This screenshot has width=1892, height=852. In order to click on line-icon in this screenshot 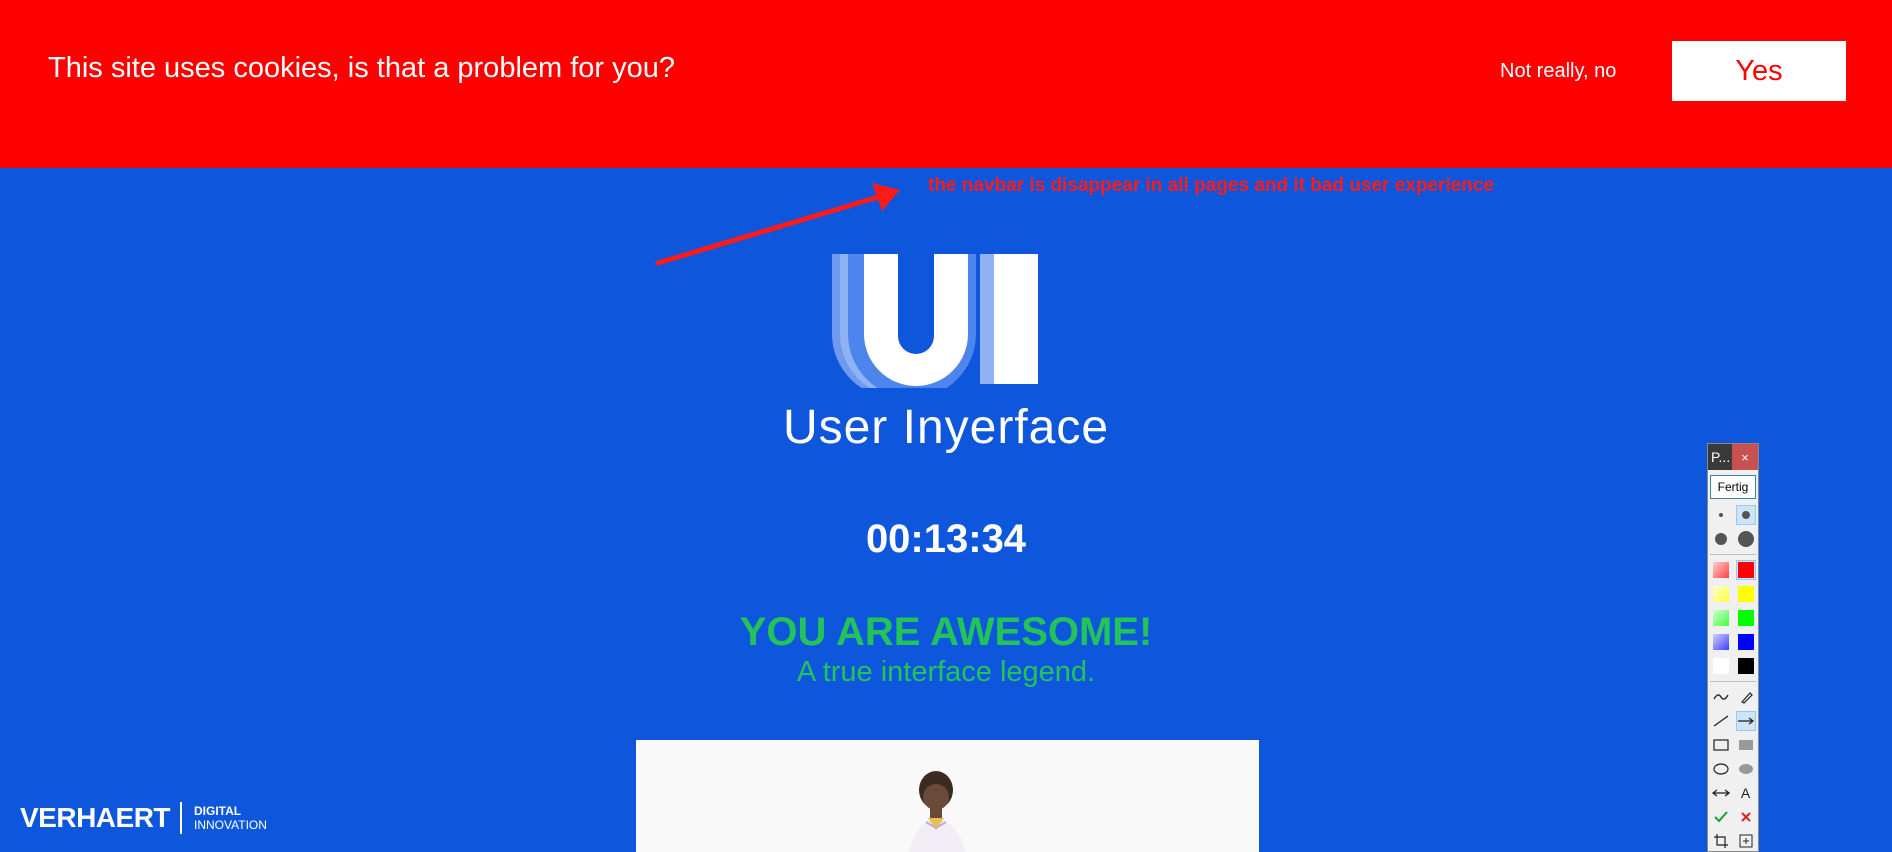, I will do `click(1721, 721)`.